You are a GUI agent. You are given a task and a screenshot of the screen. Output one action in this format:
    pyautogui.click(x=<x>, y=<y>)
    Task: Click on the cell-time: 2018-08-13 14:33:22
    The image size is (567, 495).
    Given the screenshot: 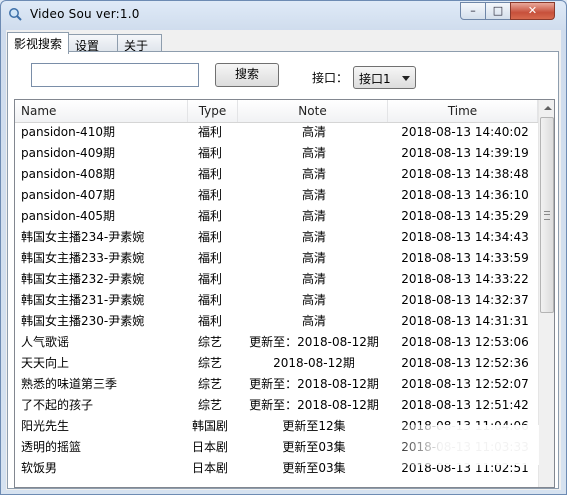 What is the action you would take?
    pyautogui.click(x=465, y=279)
    